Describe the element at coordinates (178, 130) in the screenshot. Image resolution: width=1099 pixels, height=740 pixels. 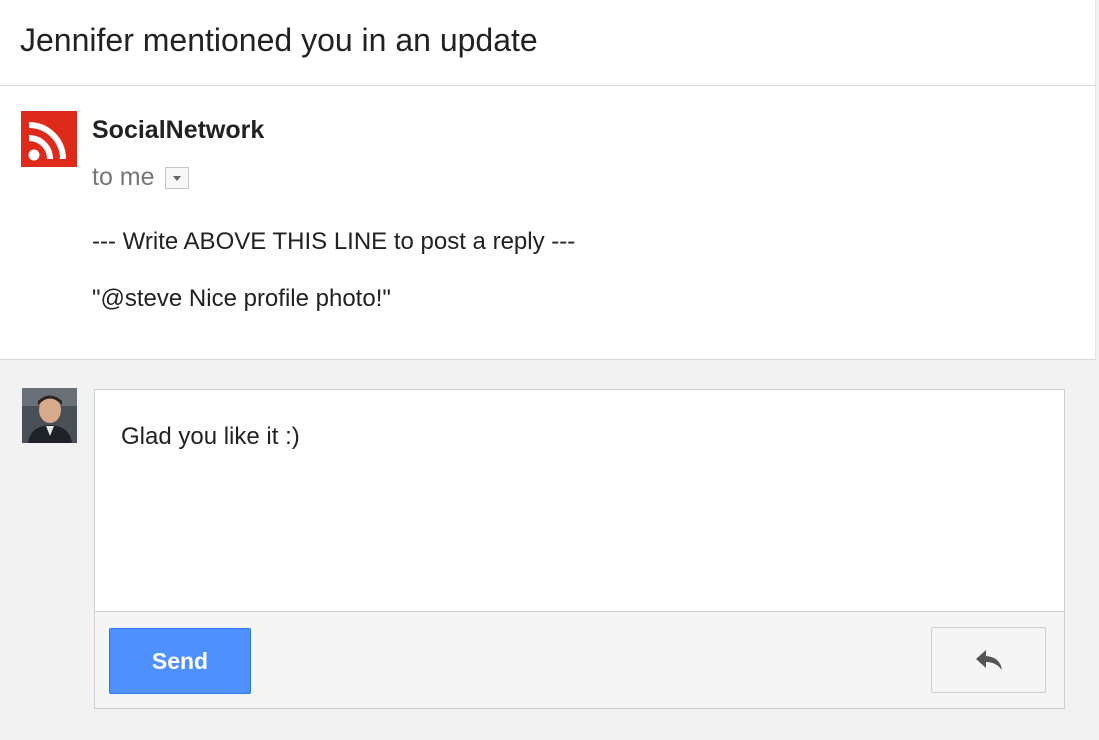
I see `sender-name: SocialNetwork` at that location.